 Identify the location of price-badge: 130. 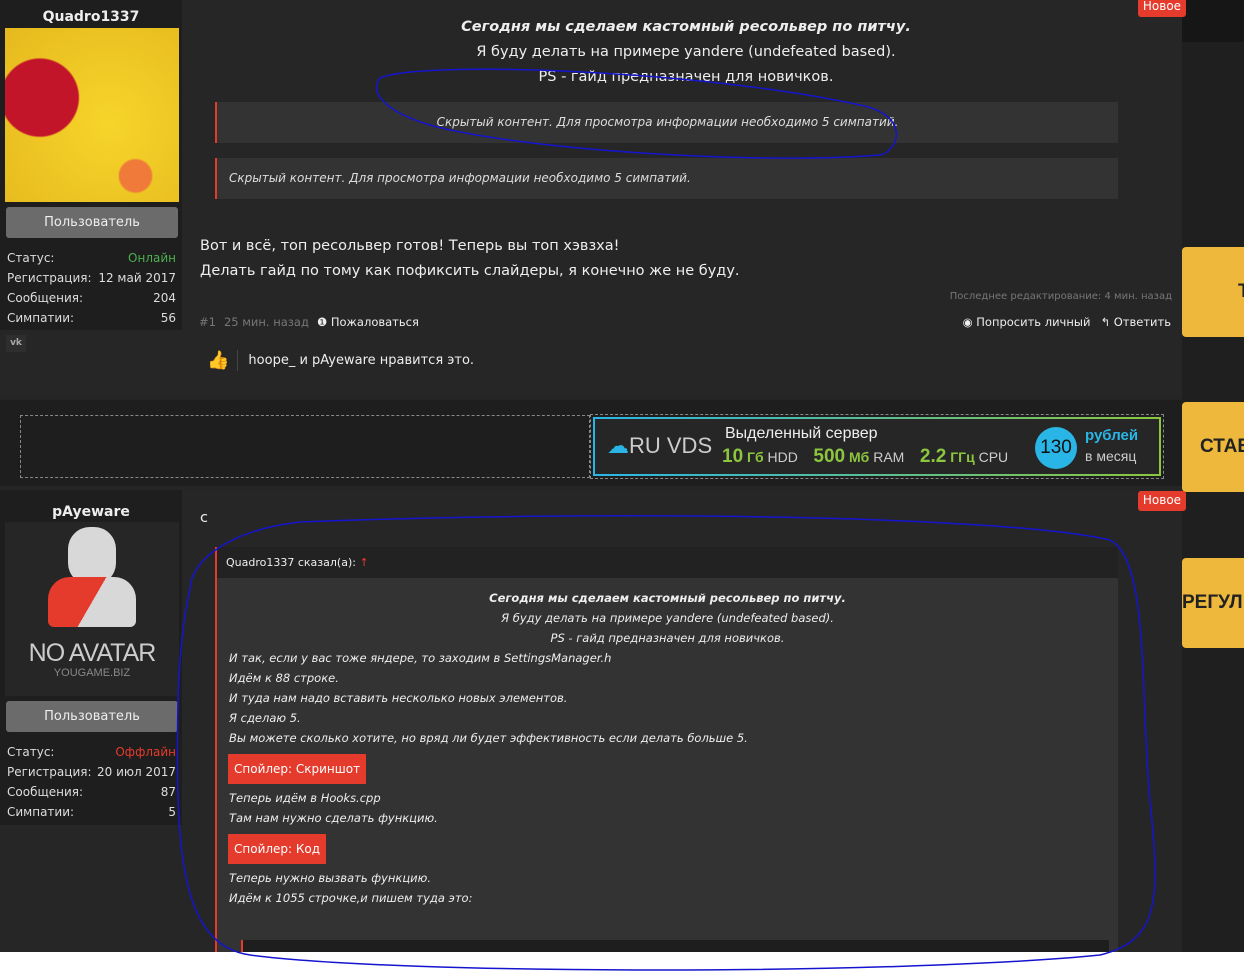
(1056, 448).